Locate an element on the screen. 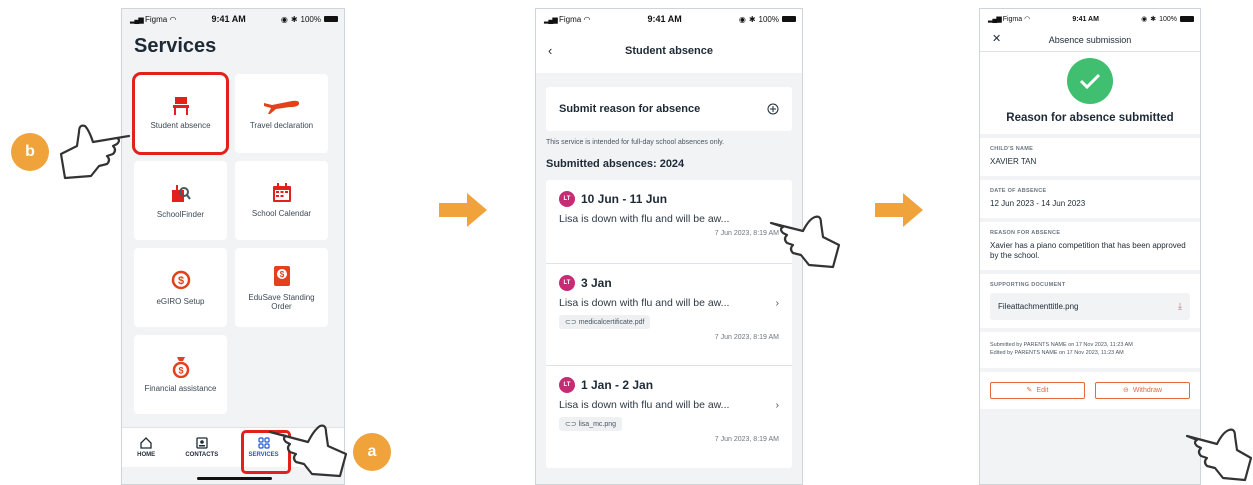 This screenshot has width=1253, height=485. absence-dates: 10 Jun - 11 Jun is located at coordinates (624, 199).